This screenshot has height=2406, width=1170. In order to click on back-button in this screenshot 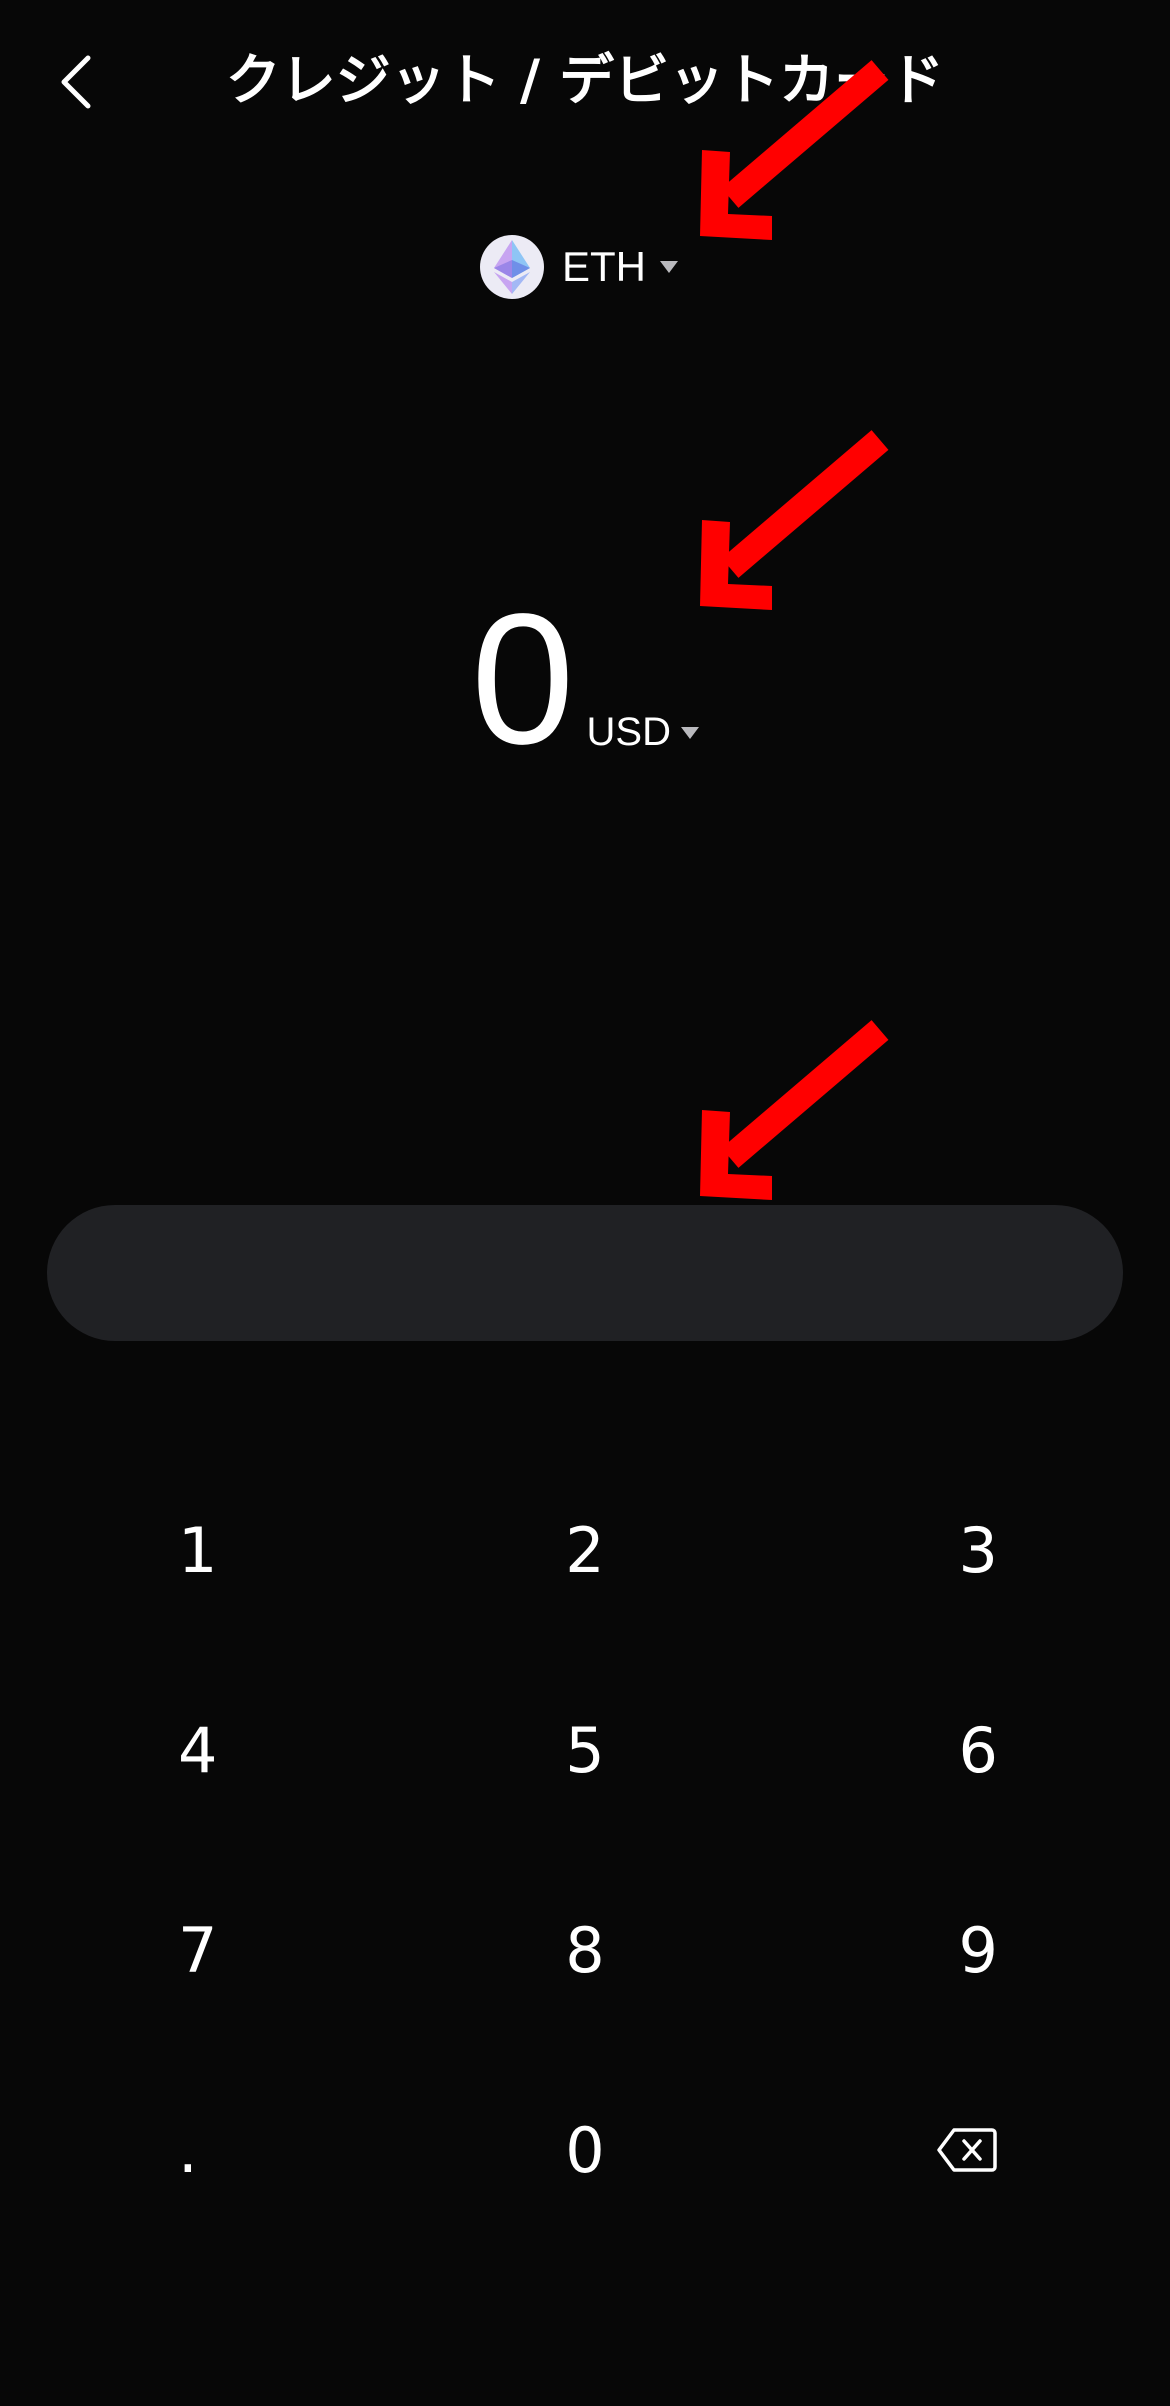, I will do `click(76, 82)`.